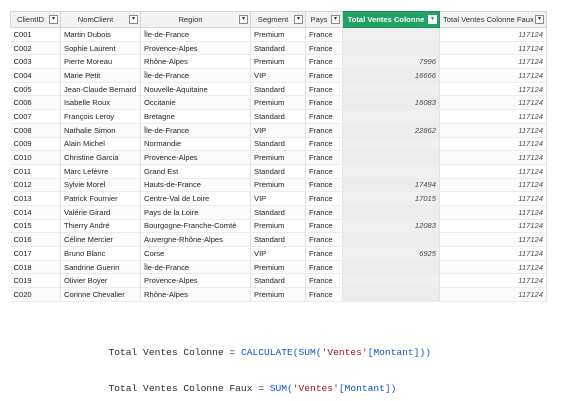  Describe the element at coordinates (324, 19) in the screenshot. I see `column-header-country: Pays ▾` at that location.